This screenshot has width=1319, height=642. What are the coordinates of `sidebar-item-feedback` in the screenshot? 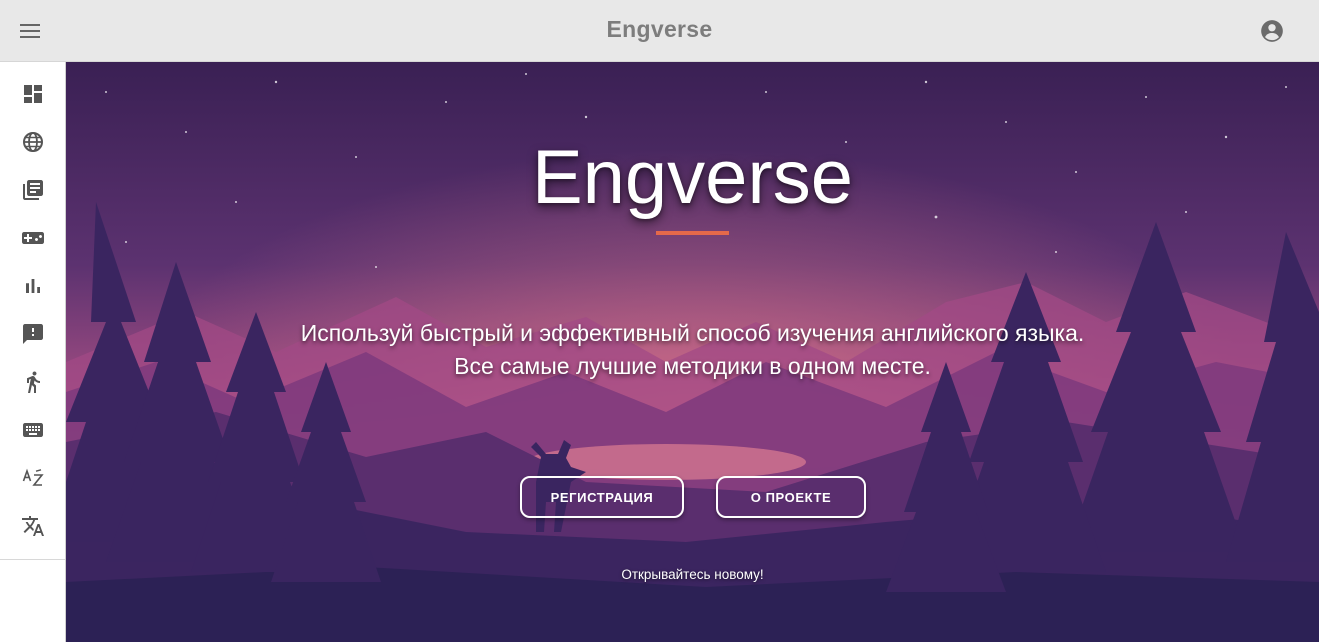 It's located at (32, 334).